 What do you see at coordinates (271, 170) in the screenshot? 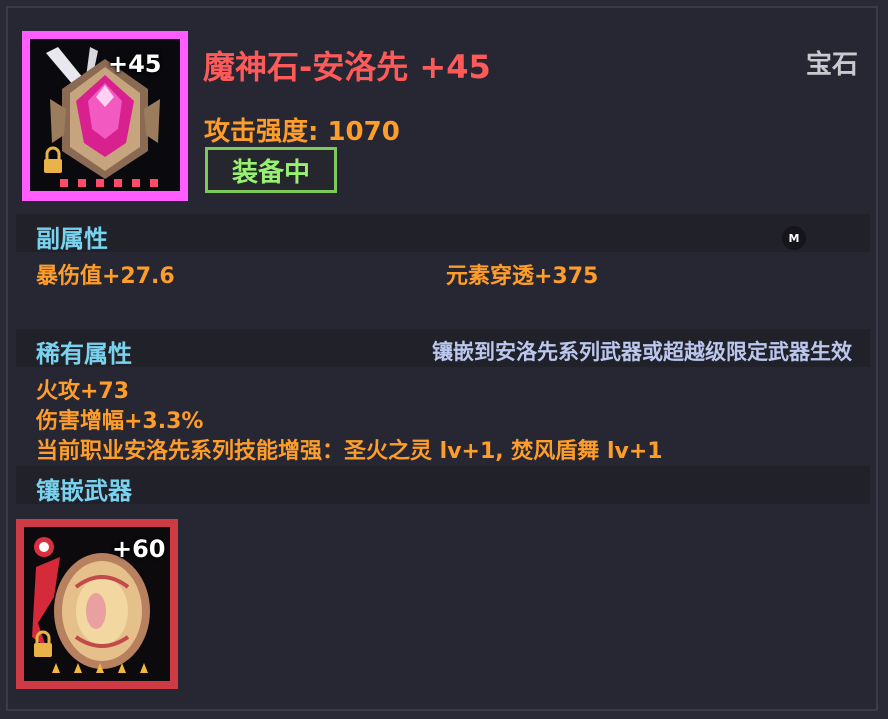
I see `equipped-badge: 装备中` at bounding box center [271, 170].